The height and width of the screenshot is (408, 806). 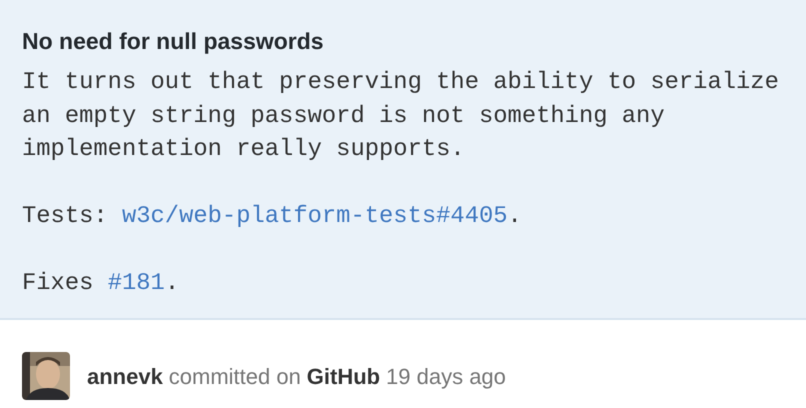 I want to click on commit-action-text: committed on, so click(x=234, y=376).